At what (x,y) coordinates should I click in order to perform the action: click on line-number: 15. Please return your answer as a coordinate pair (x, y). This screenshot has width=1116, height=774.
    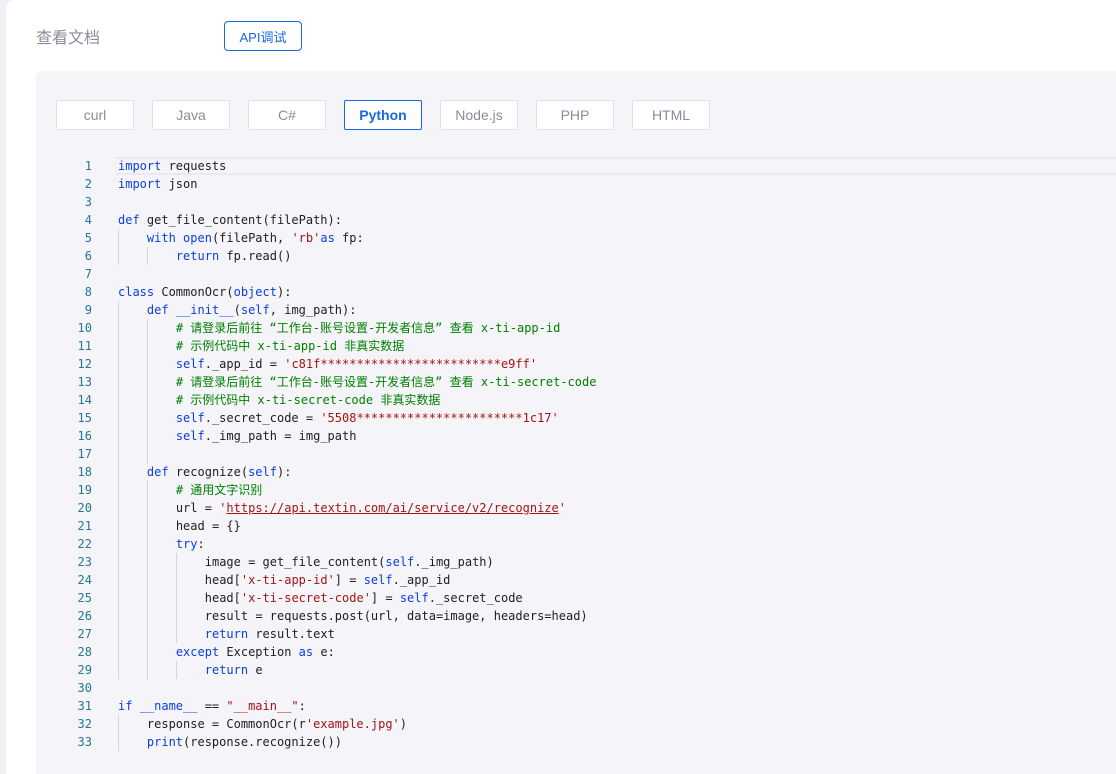
    Looking at the image, I should click on (84, 418).